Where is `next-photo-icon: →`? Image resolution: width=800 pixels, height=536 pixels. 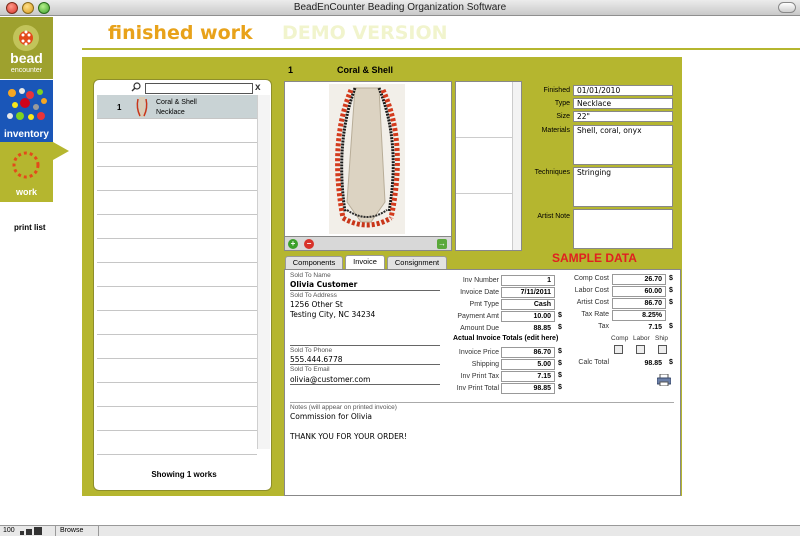
next-photo-icon: → is located at coordinates (442, 244).